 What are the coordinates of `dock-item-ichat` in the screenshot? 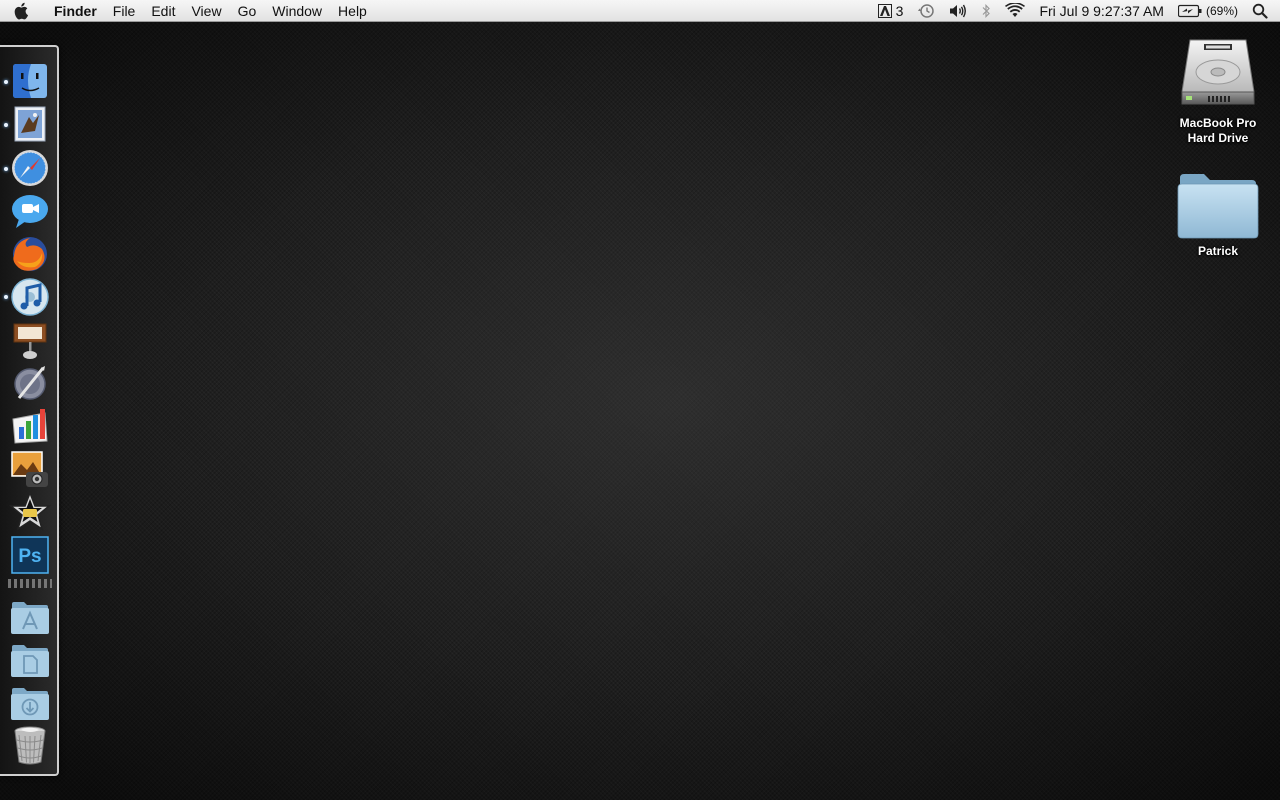 It's located at (30, 211).